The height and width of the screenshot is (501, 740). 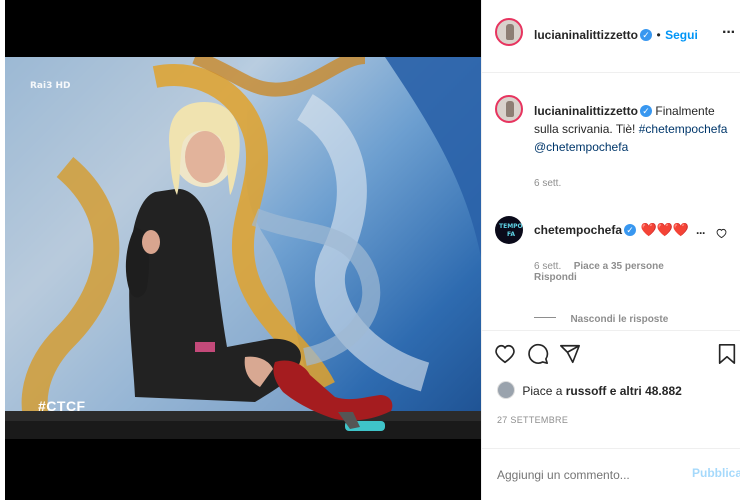 I want to click on comment-avatar-text-2: FA, so click(x=511, y=234).